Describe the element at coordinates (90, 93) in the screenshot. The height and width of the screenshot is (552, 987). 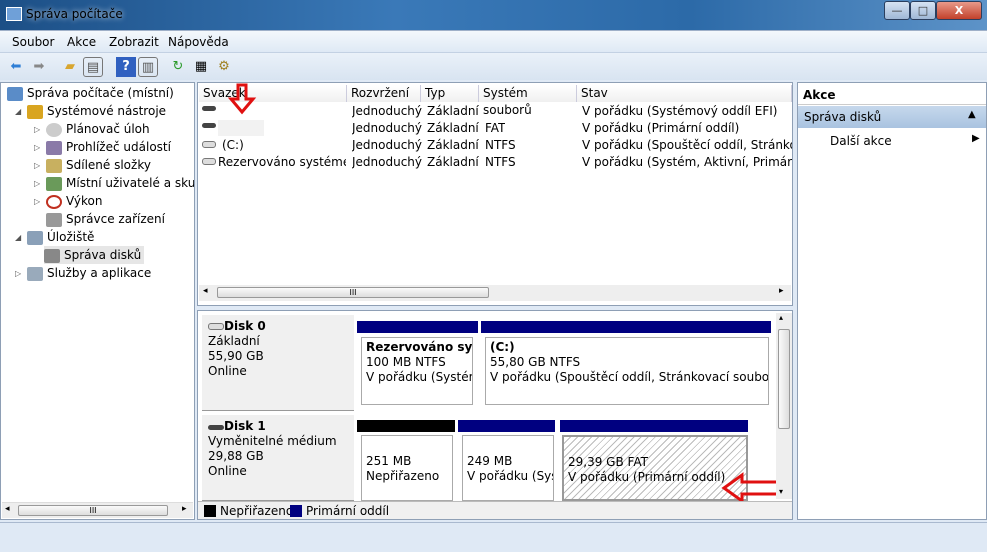
I see `tree-root: Správa počítače (místní)` at that location.